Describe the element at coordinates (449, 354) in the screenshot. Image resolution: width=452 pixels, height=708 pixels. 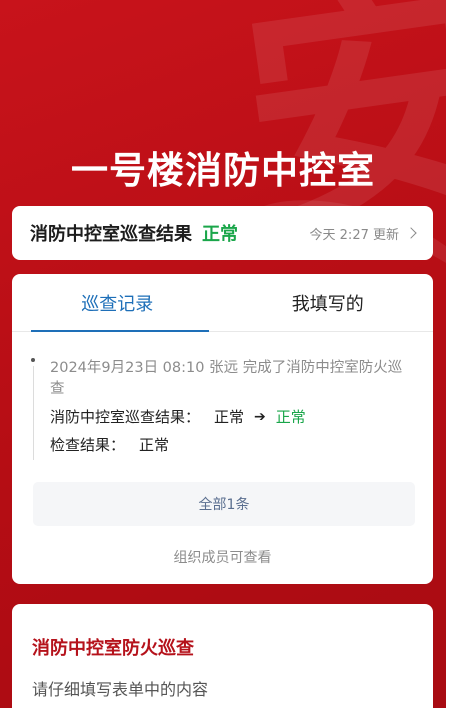
I see `edge-strip` at that location.